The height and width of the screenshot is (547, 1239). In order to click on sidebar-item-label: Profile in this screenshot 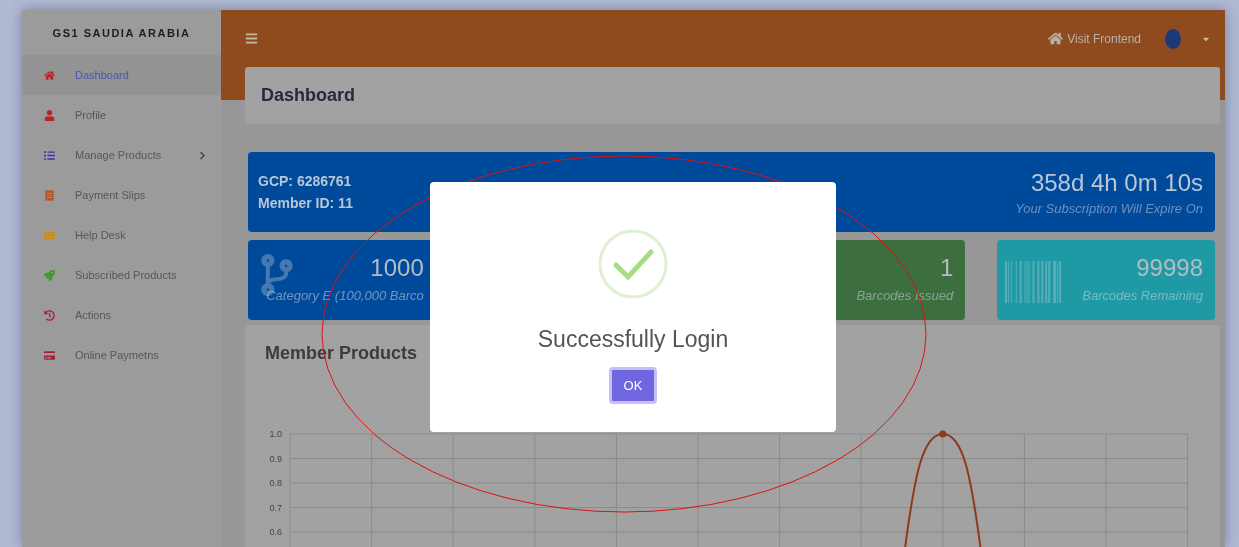, I will do `click(91, 115)`.